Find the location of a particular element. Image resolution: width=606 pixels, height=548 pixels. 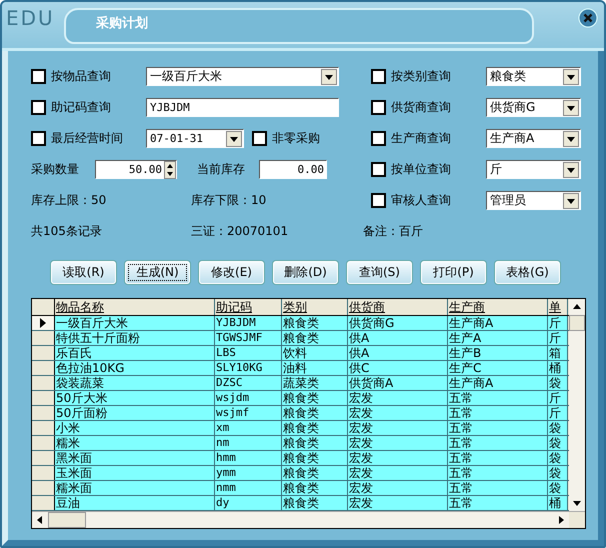

column-header: 生产商 is located at coordinates (498, 307).